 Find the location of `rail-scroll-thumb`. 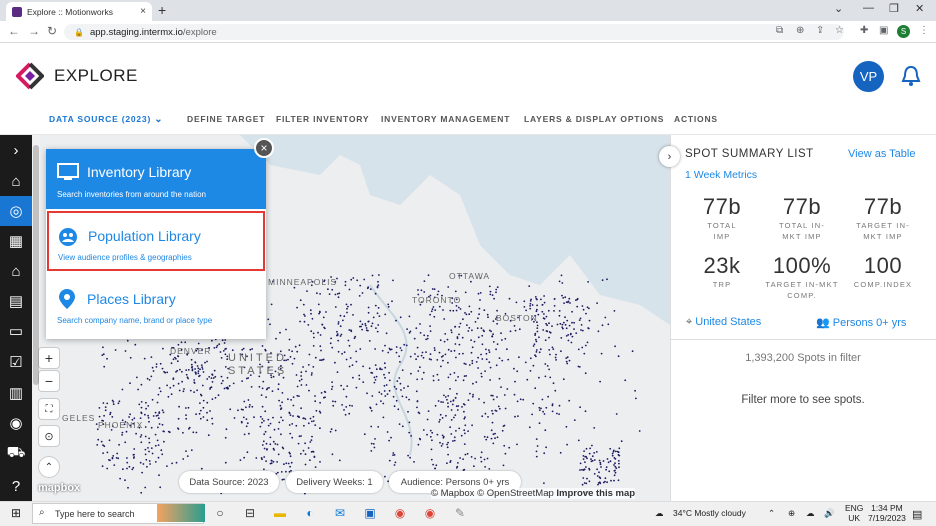

rail-scroll-thumb is located at coordinates (36, 265).